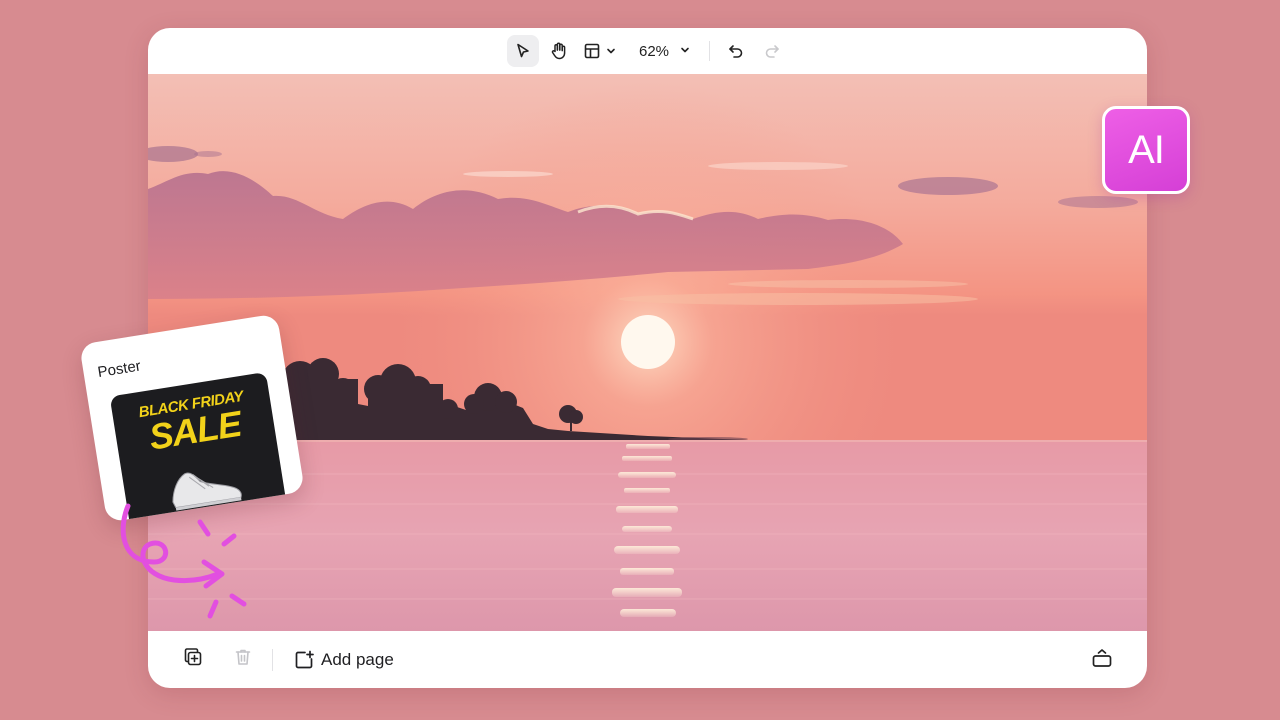  I want to click on cursor-icon, so click(523, 51).